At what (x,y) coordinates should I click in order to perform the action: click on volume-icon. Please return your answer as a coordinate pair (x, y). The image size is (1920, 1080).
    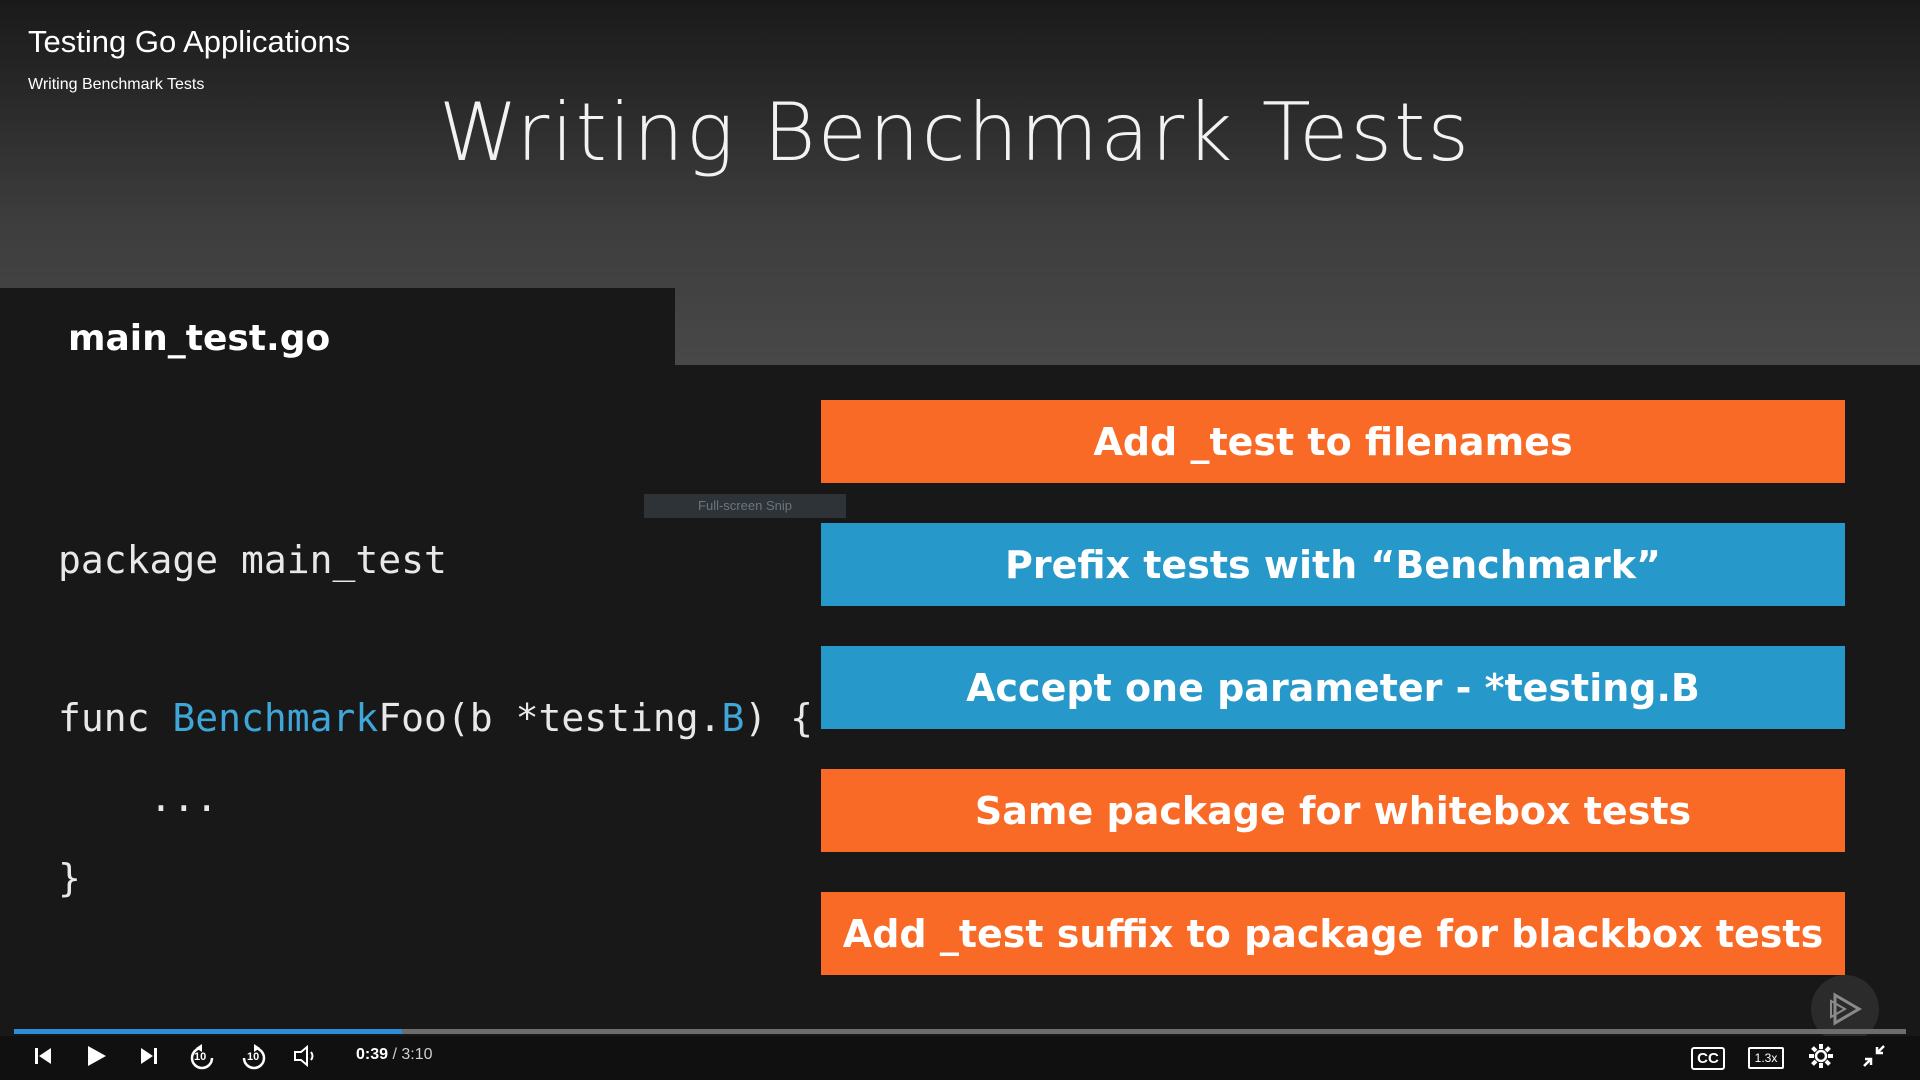
    Looking at the image, I should click on (306, 1058).